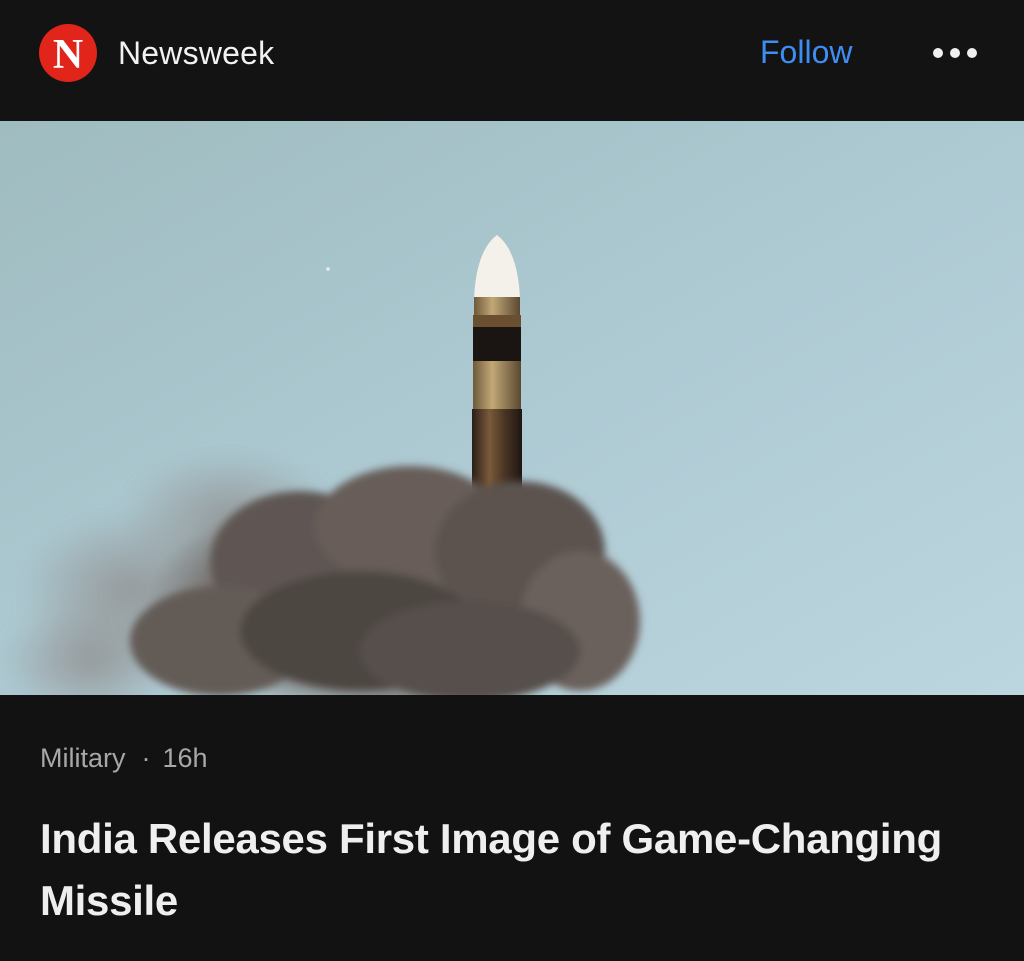  Describe the element at coordinates (806, 52) in the screenshot. I see `follow-button: Follow` at that location.